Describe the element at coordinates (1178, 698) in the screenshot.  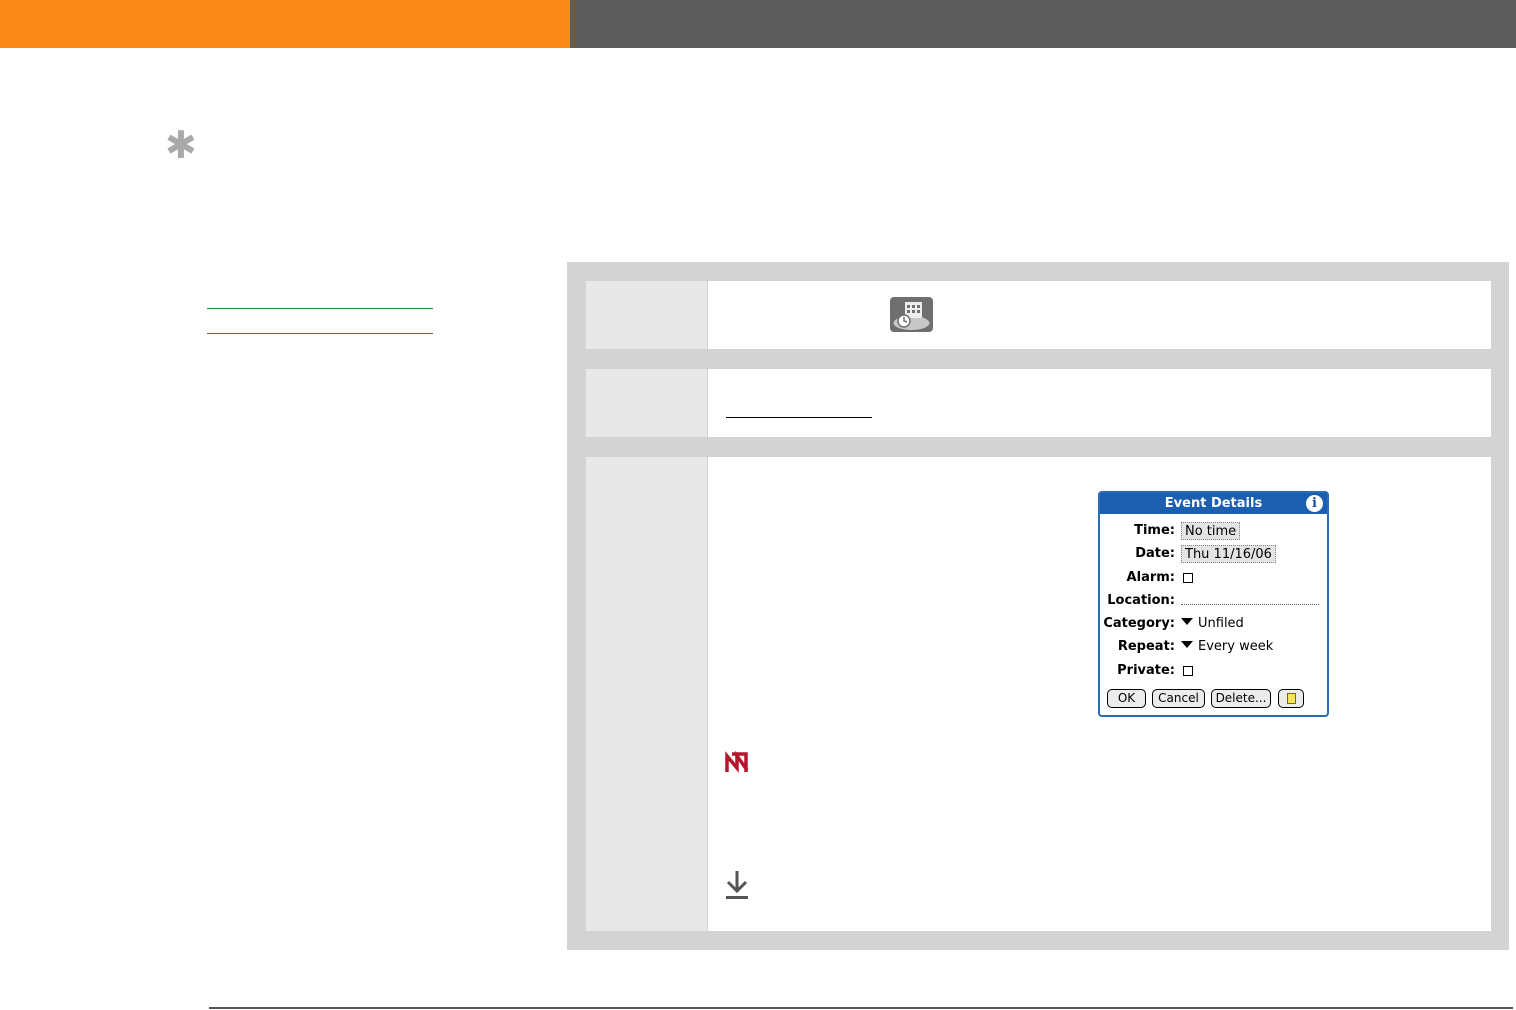
I see `cancel-button: Cancel` at that location.